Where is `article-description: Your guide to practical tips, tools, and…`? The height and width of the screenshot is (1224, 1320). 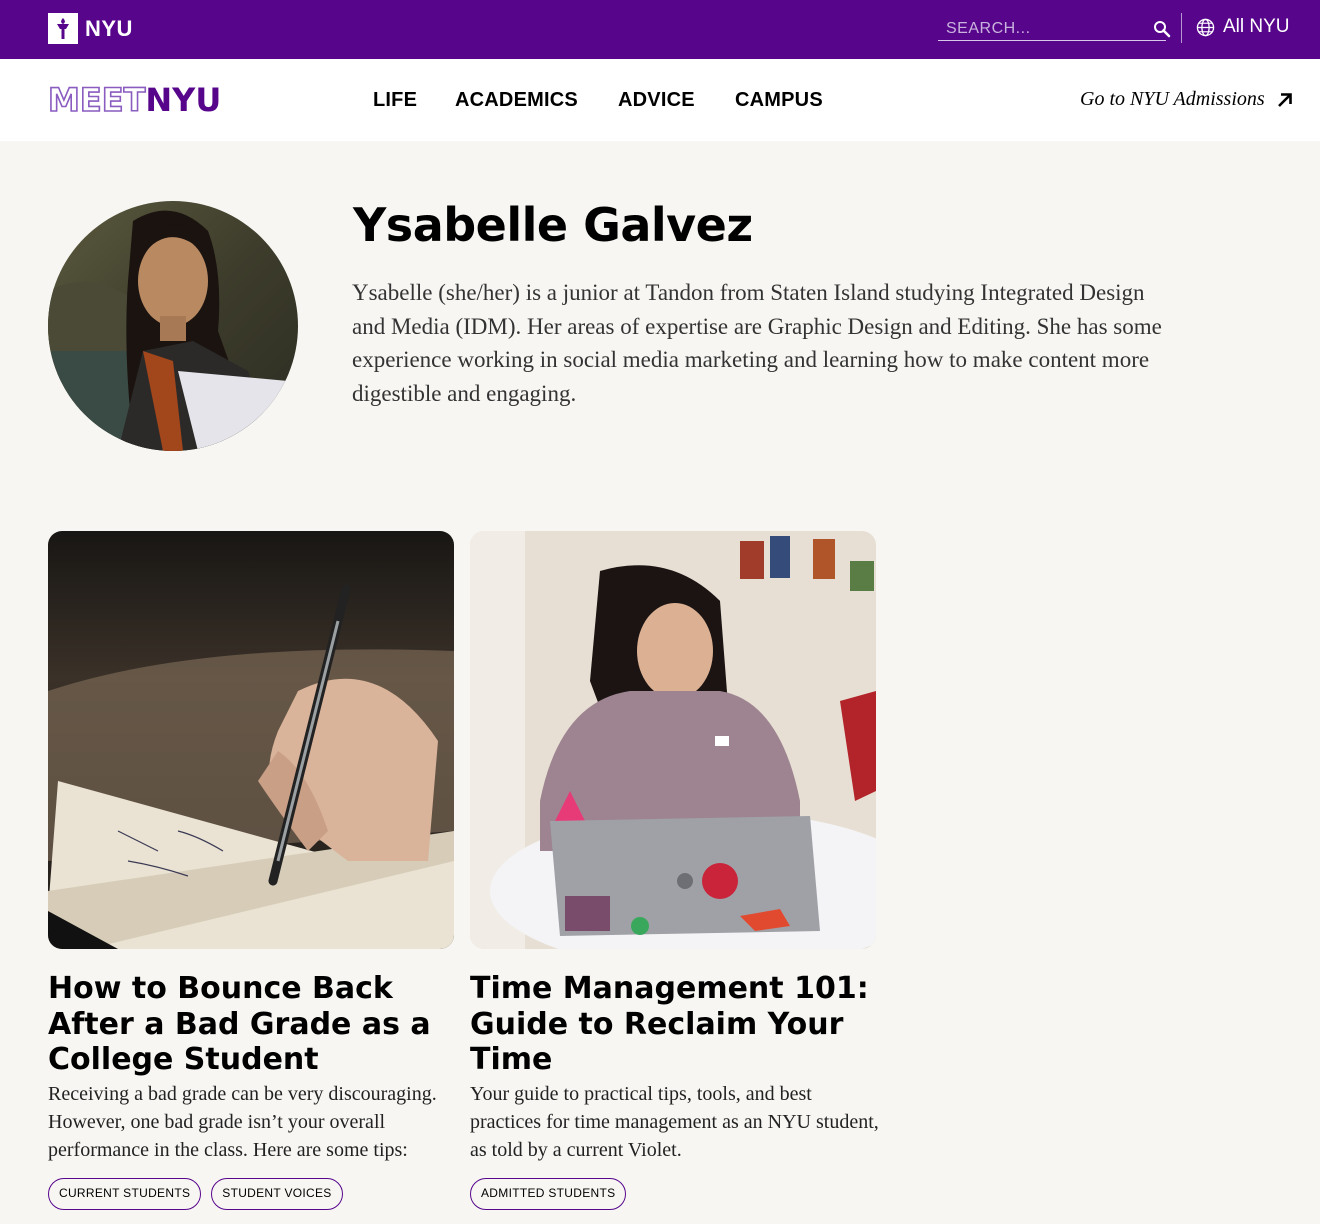
article-description: Your guide to practical tips, tools, and… is located at coordinates (674, 1121).